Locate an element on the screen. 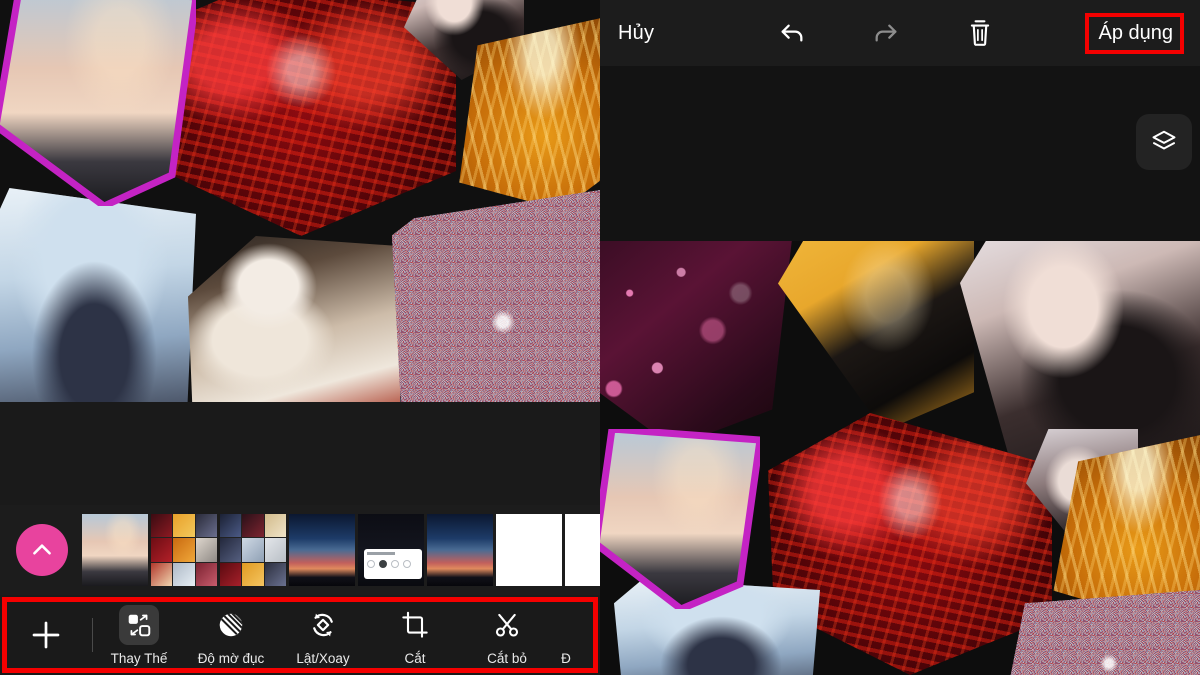 This screenshot has height=675, width=1200. tool-label: Lật/Xoay is located at coordinates (323, 658).